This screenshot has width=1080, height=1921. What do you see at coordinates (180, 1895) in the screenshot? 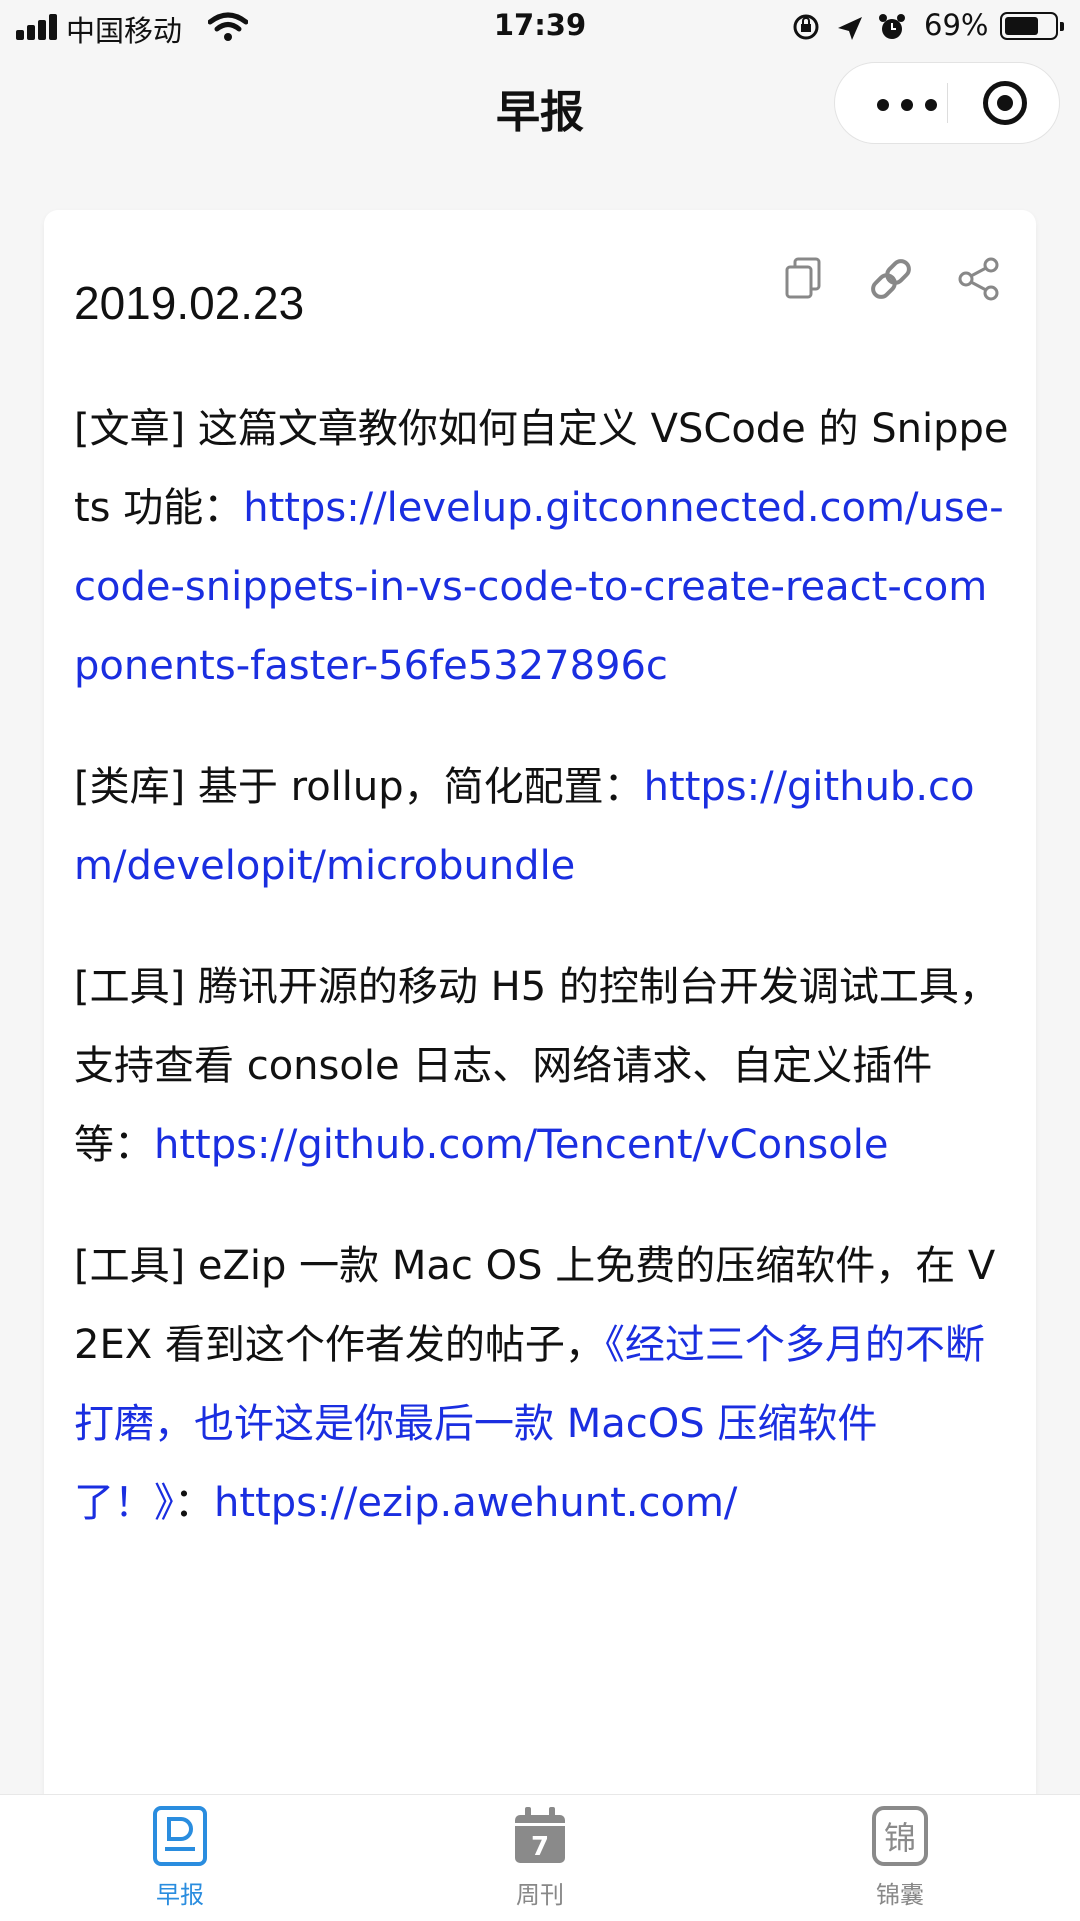
I see `tab-label: 早报` at bounding box center [180, 1895].